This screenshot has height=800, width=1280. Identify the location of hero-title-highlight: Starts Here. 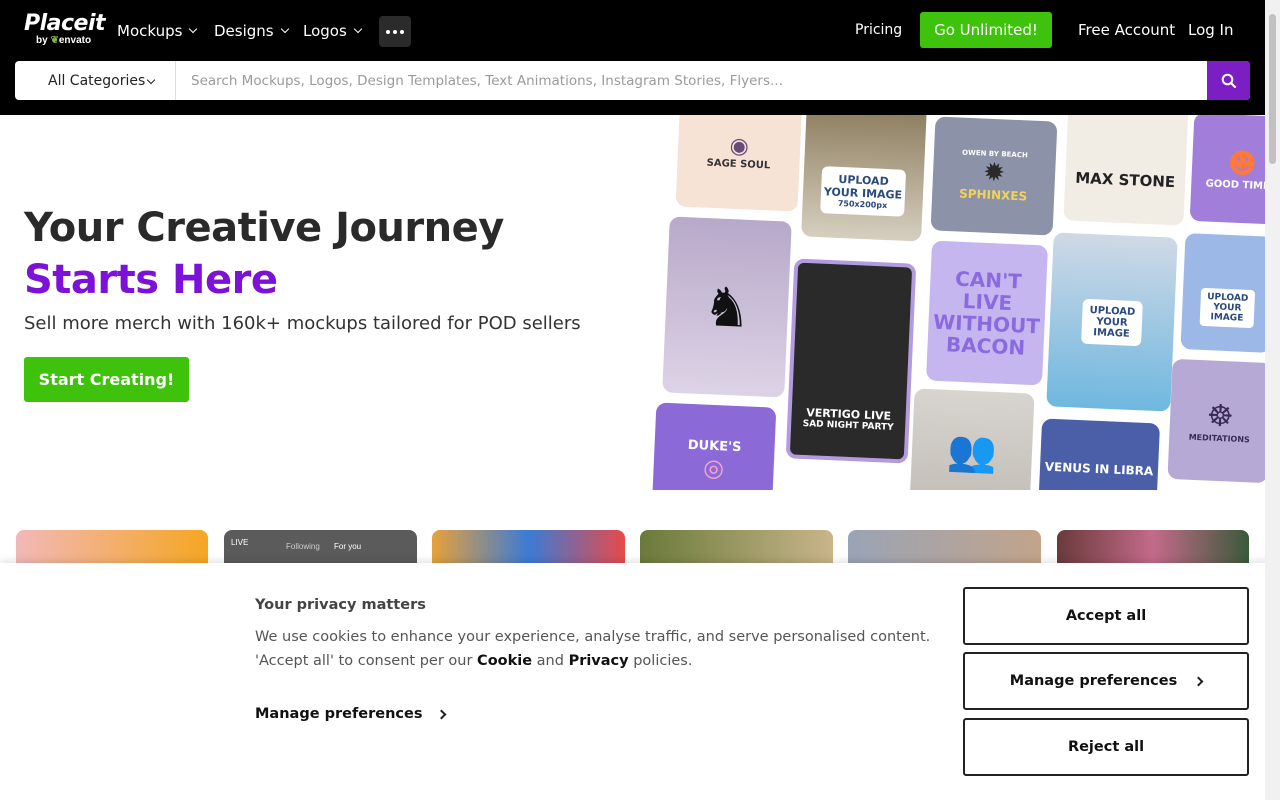
(151, 280).